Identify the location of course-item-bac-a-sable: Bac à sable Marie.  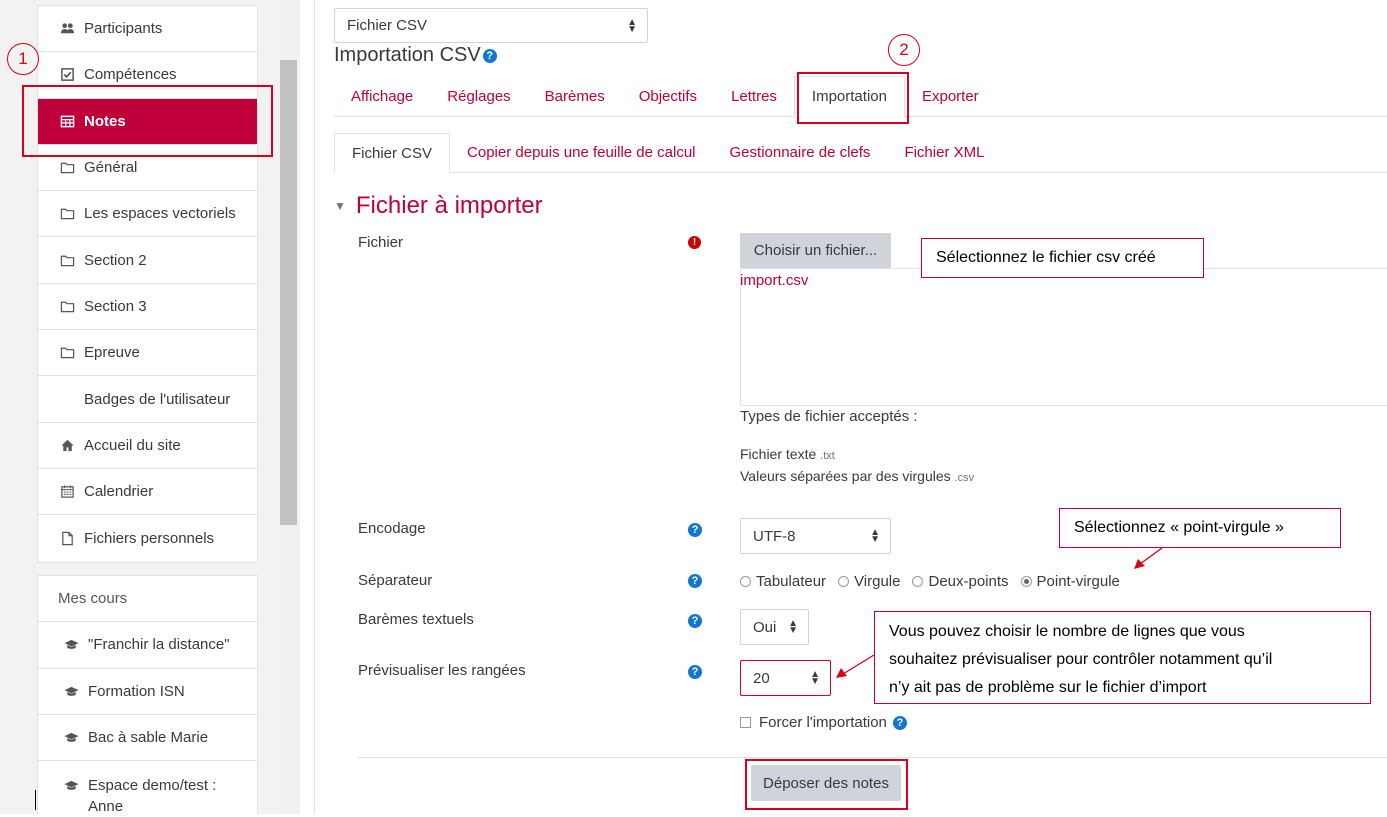
(147, 738).